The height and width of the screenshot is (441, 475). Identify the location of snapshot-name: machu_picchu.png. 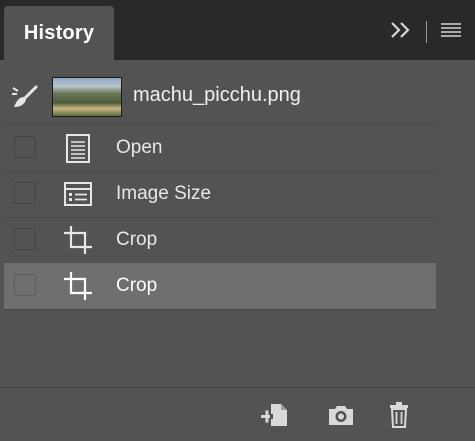
(217, 95).